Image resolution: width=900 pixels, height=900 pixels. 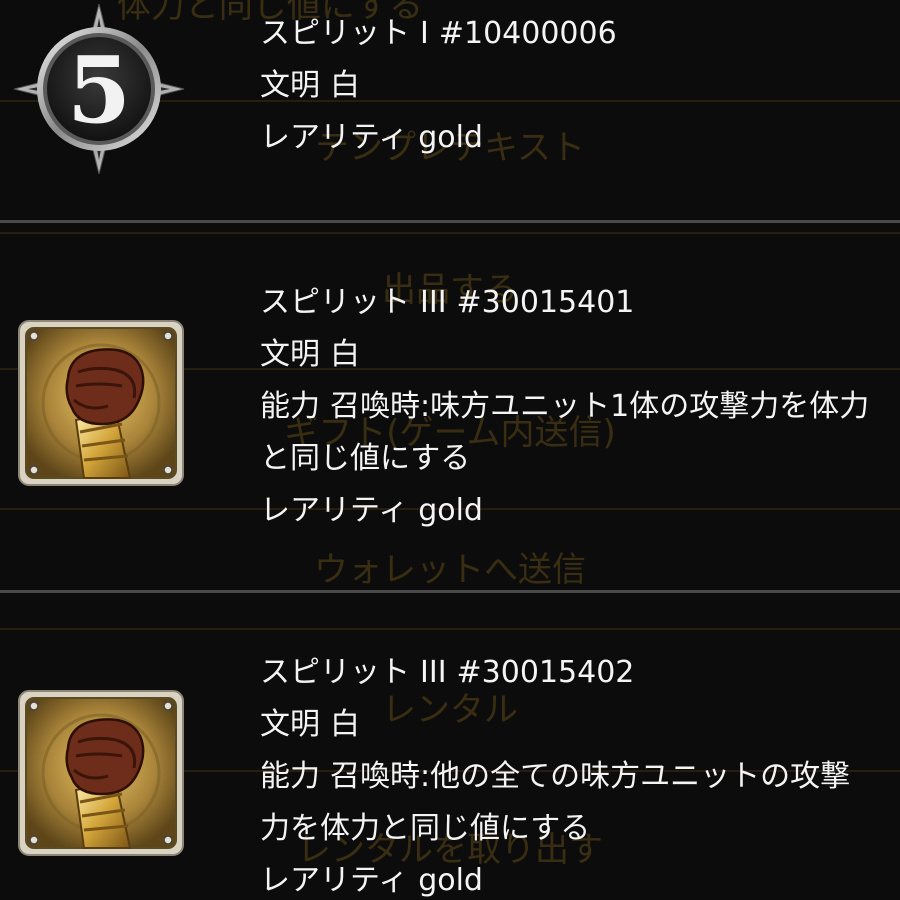 I want to click on card-id: #30015401, so click(x=545, y=302).